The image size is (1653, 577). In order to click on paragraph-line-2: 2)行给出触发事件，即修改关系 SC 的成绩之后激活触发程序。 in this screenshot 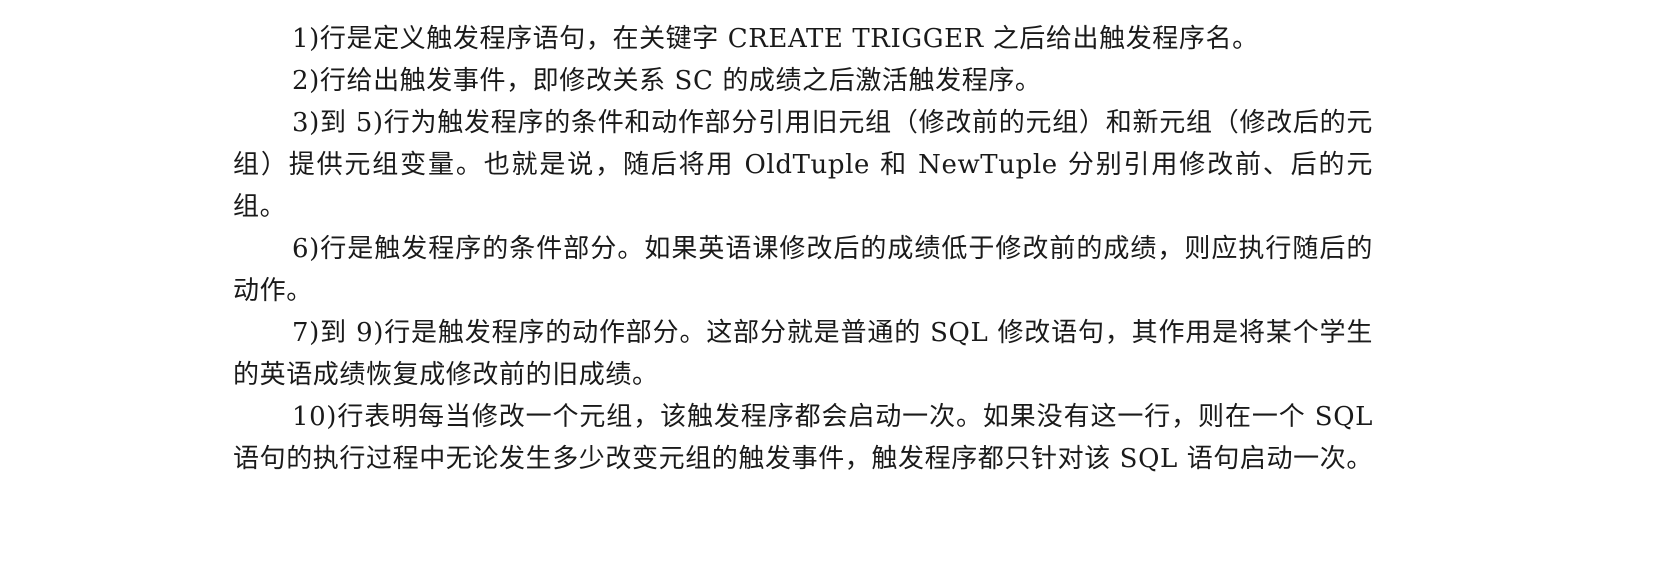, I will do `click(667, 81)`.